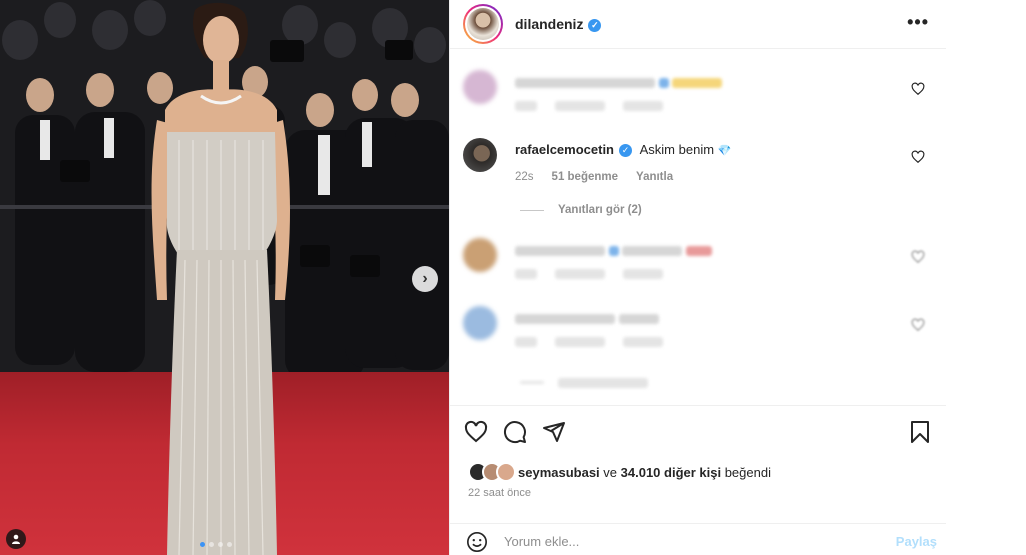  I want to click on comment-input, so click(700, 541).